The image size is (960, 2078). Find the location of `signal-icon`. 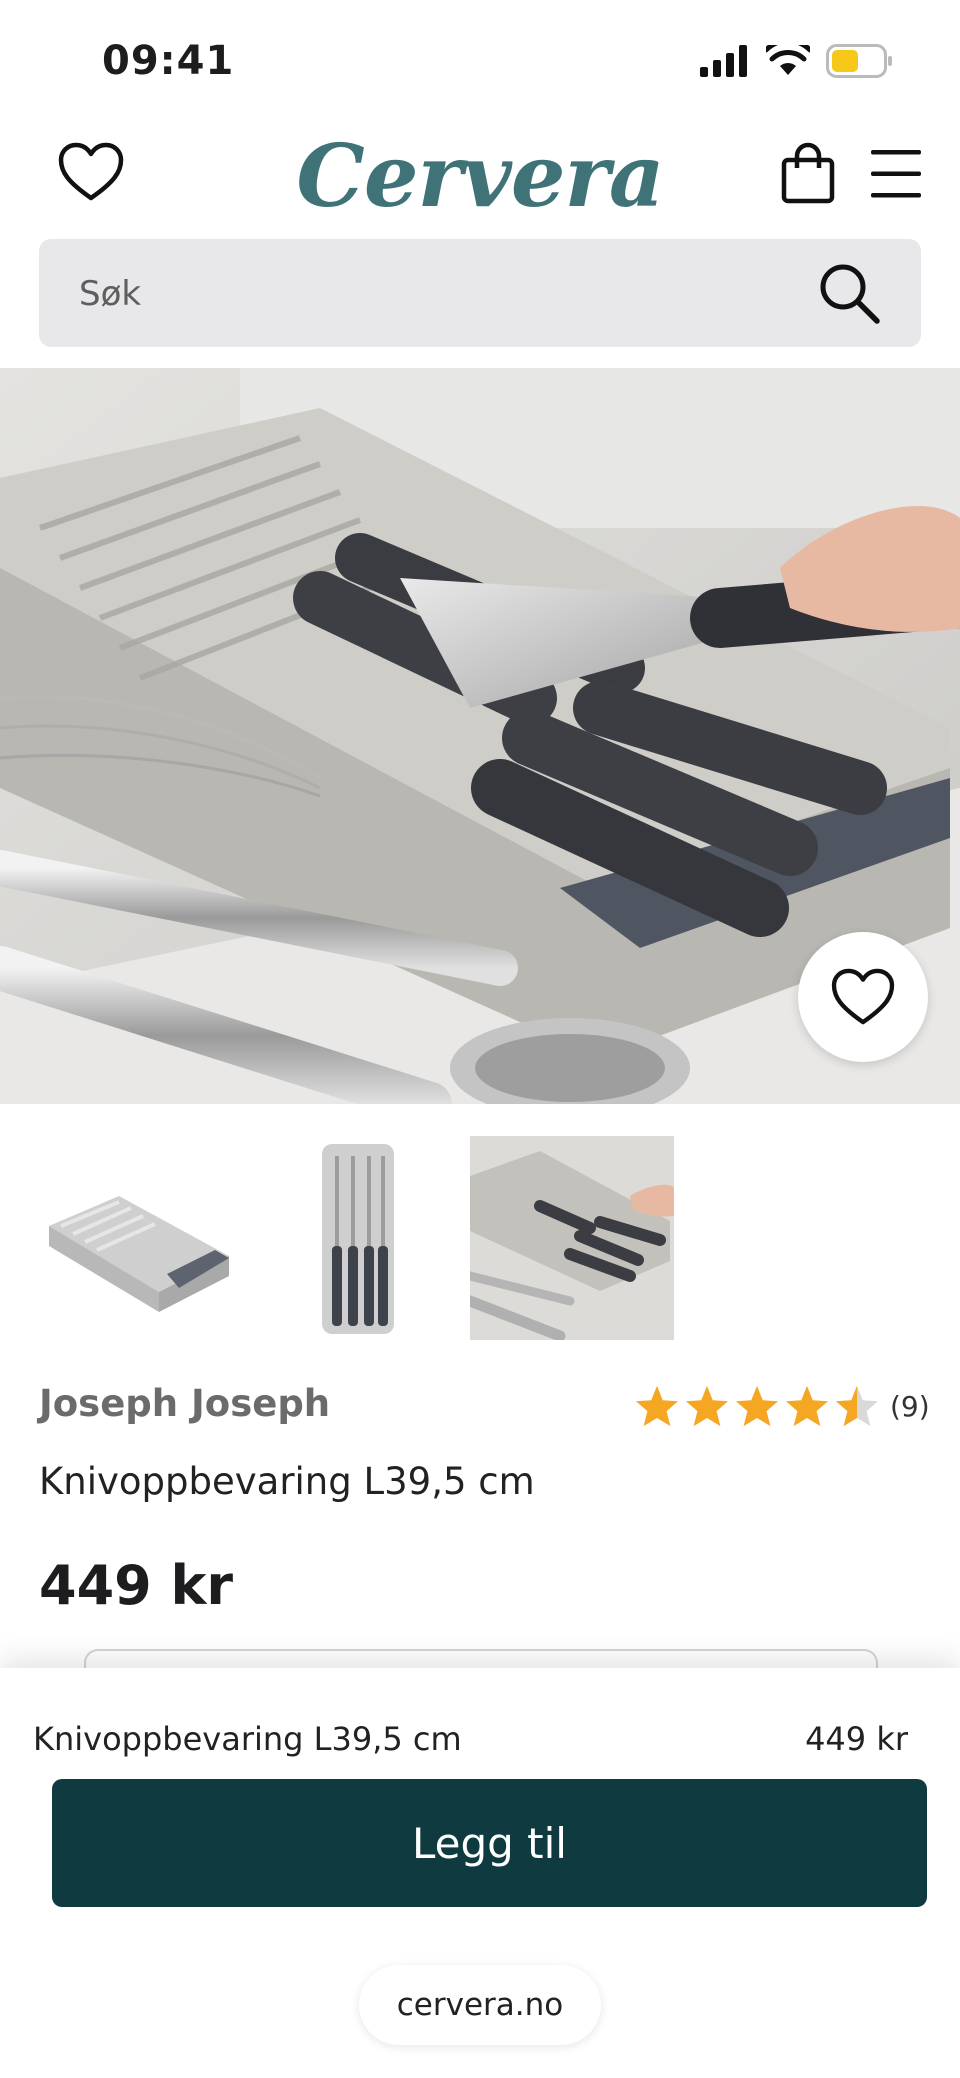

signal-icon is located at coordinates (723, 61).